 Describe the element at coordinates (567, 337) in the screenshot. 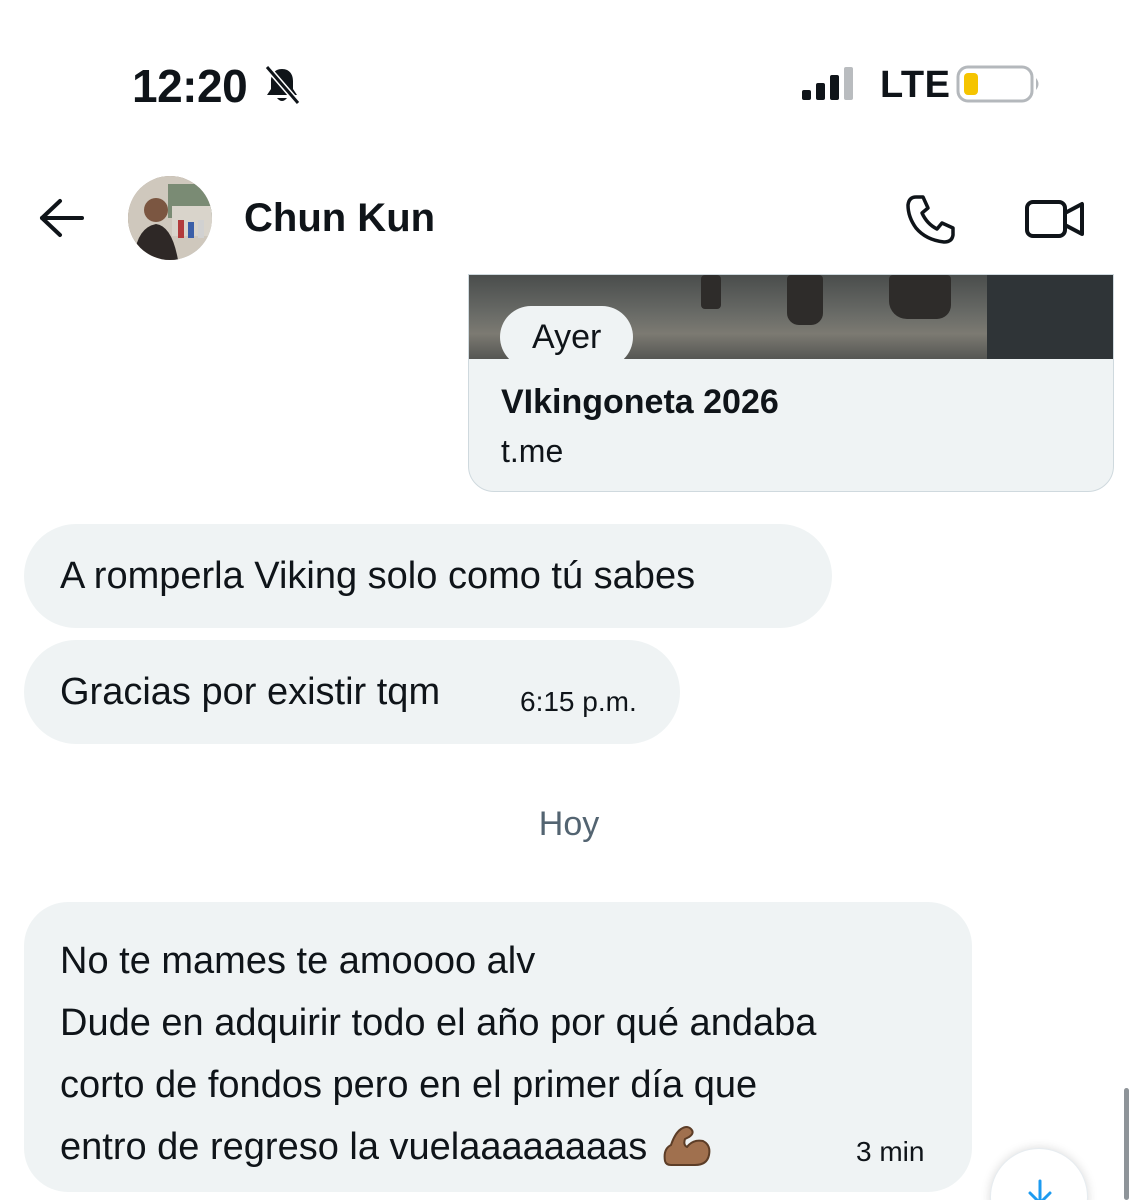

I see `date-pill-yesterday: Ayer` at that location.